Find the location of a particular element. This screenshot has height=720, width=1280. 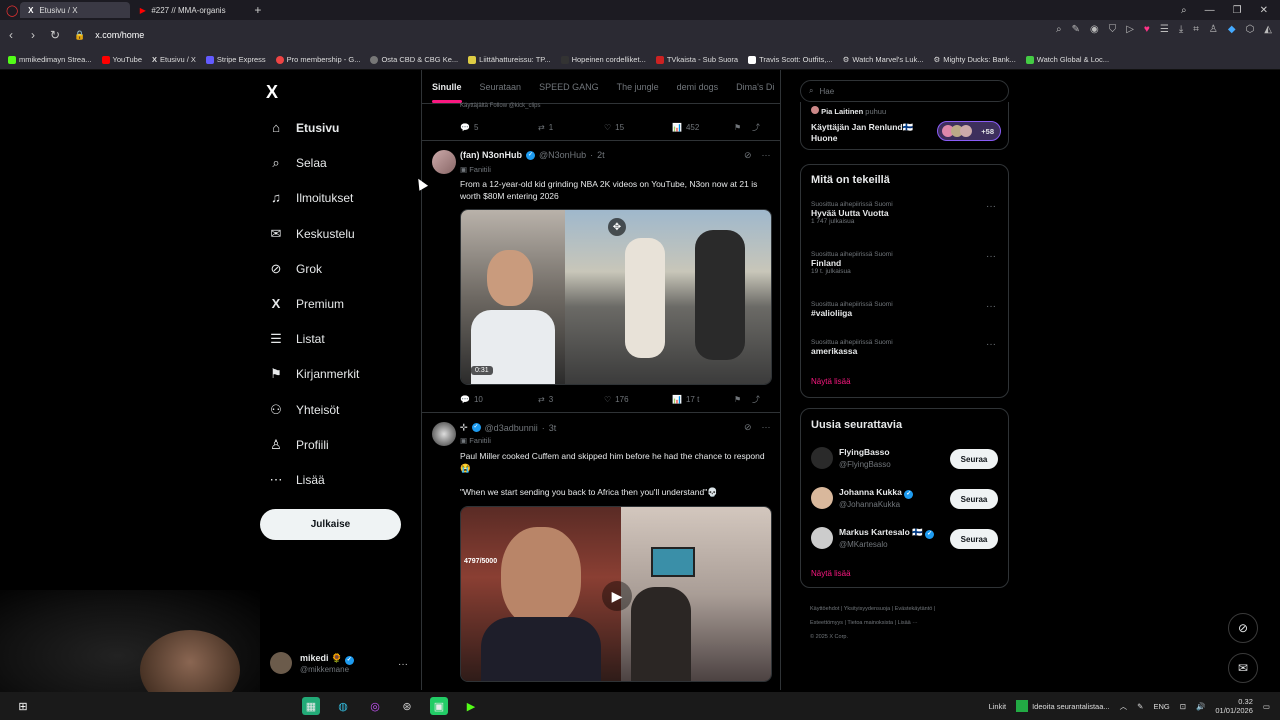

search-tabs-icon: ⌕ is located at coordinates (1184, 10).